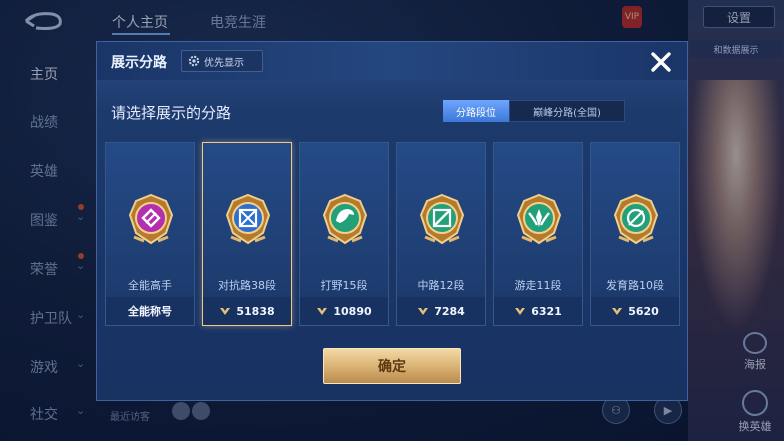 The image size is (784, 441). Describe the element at coordinates (567, 111) in the screenshot. I see `segment-peak-lane: 巅峰分路(全国)` at that location.